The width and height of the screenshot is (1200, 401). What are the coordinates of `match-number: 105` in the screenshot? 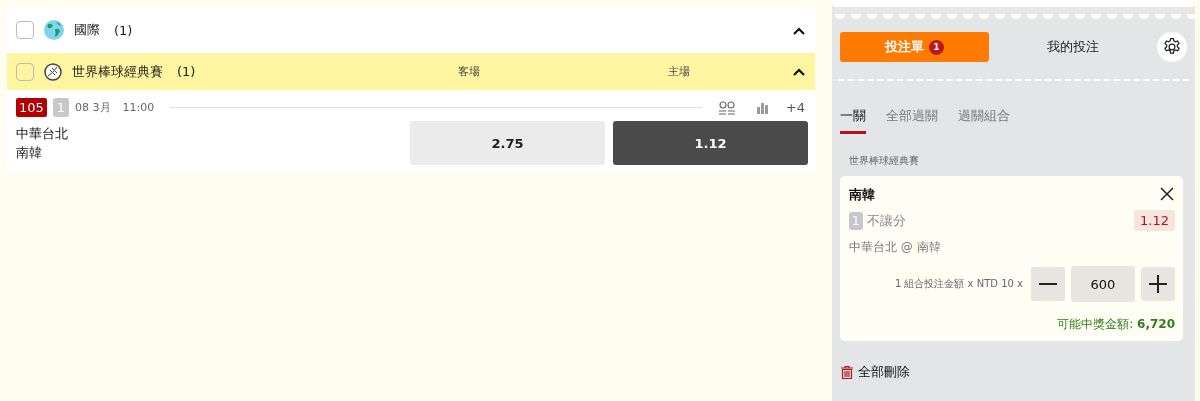 It's located at (31, 107).